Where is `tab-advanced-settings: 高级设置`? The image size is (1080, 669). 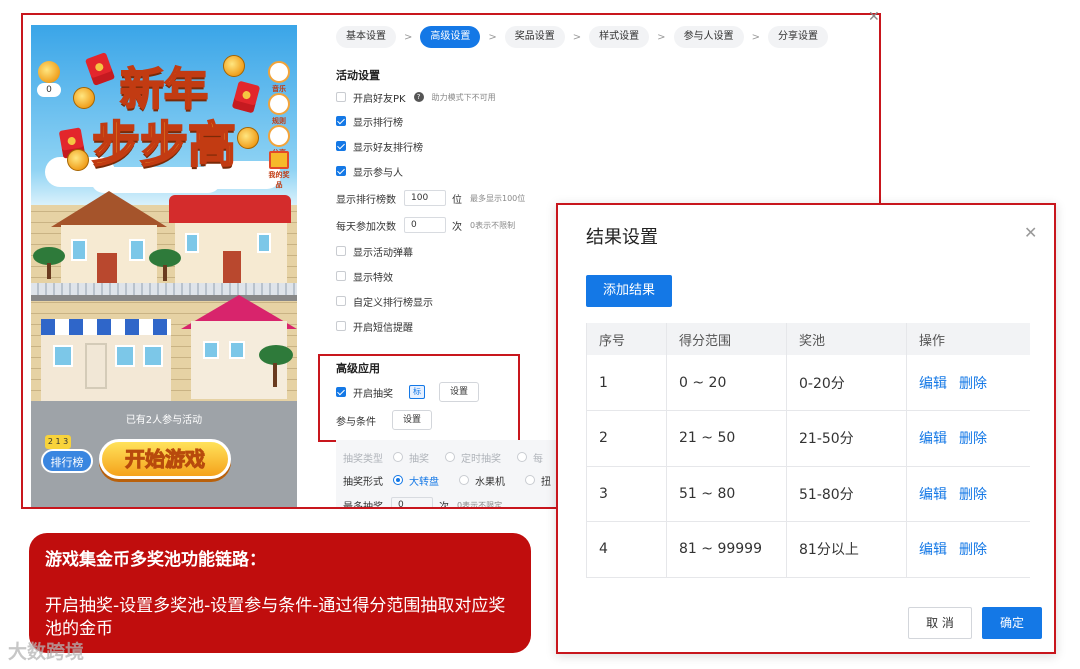
tab-advanced-settings: 高级设置 is located at coordinates (450, 37).